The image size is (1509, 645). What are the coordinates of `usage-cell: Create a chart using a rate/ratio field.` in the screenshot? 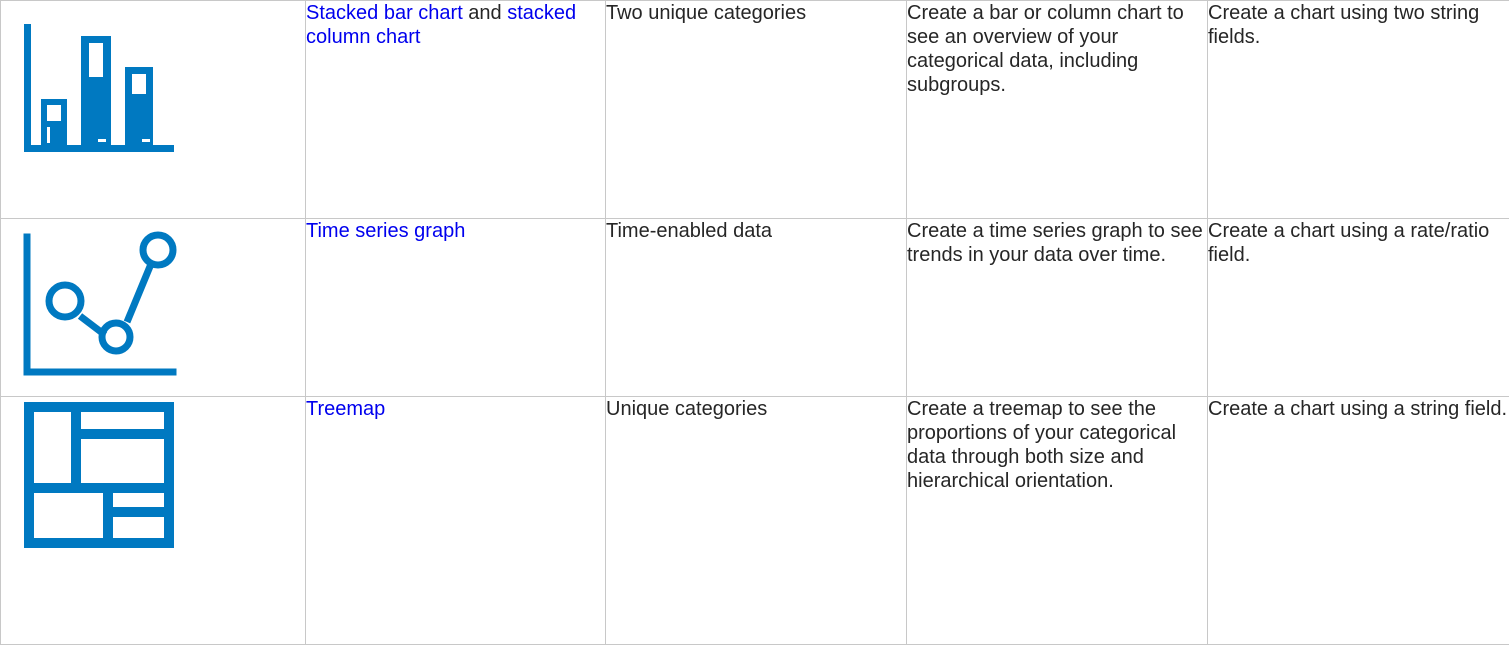 It's located at (1358, 308).